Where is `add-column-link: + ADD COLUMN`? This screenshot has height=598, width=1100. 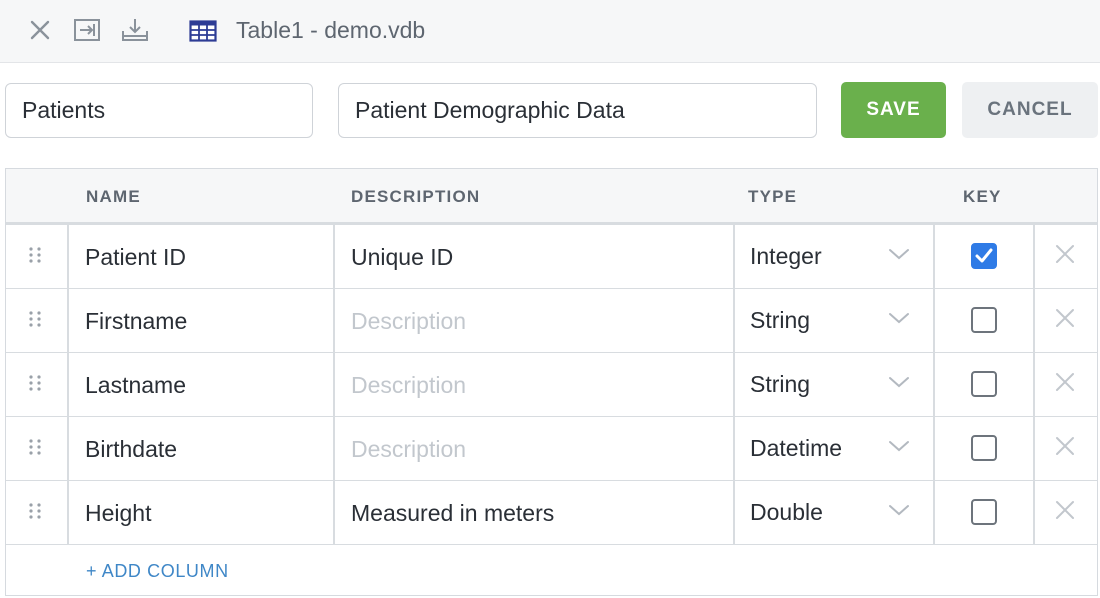
add-column-link: + ADD COLUMN is located at coordinates (157, 571).